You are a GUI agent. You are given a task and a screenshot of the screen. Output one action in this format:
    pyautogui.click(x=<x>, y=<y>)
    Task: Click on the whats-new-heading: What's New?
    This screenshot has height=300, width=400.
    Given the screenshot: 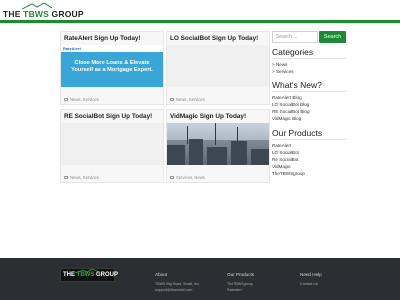 What is the action you would take?
    pyautogui.click(x=297, y=85)
    